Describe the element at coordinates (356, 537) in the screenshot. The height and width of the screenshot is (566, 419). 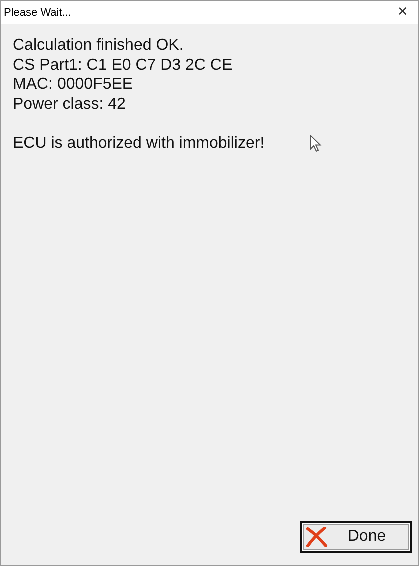
I see `done-button: Done` at that location.